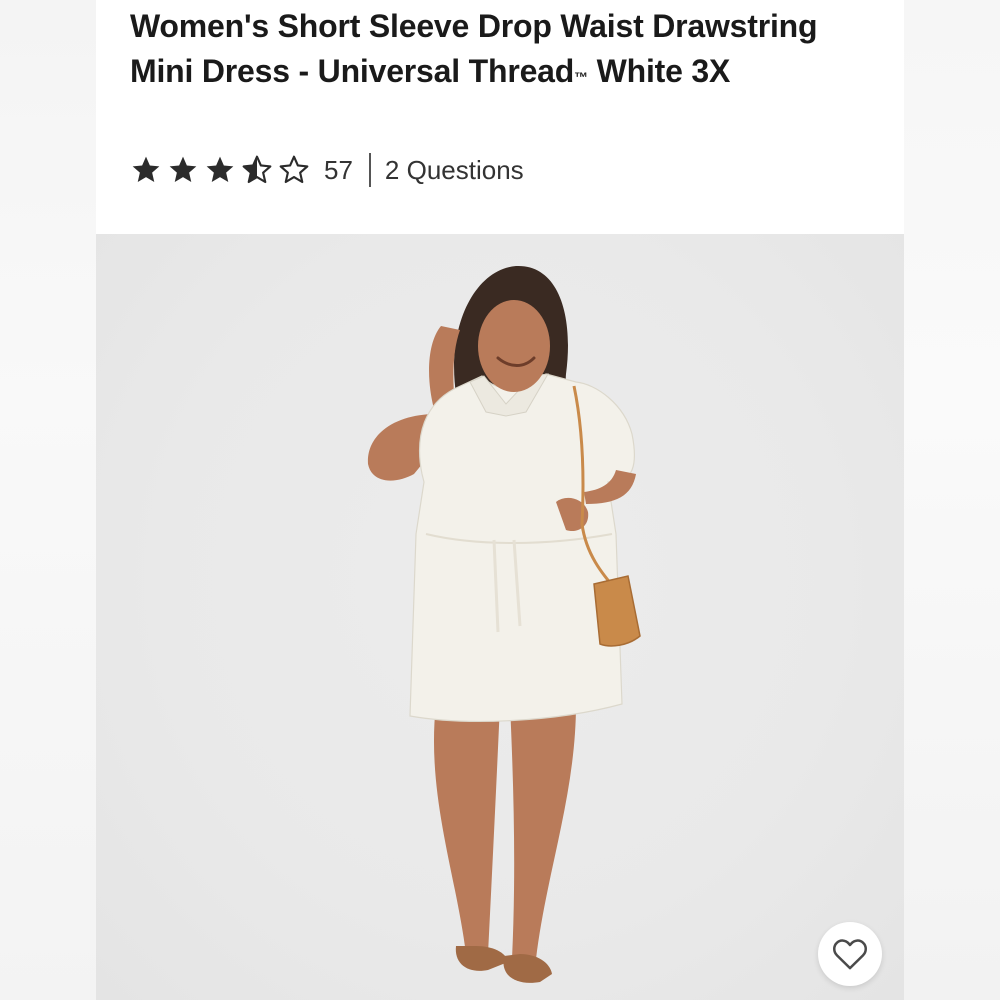 Image resolution: width=1000 pixels, height=1000 pixels. What do you see at coordinates (659, 71) in the screenshot?
I see `product-title-suffix: White 3X` at bounding box center [659, 71].